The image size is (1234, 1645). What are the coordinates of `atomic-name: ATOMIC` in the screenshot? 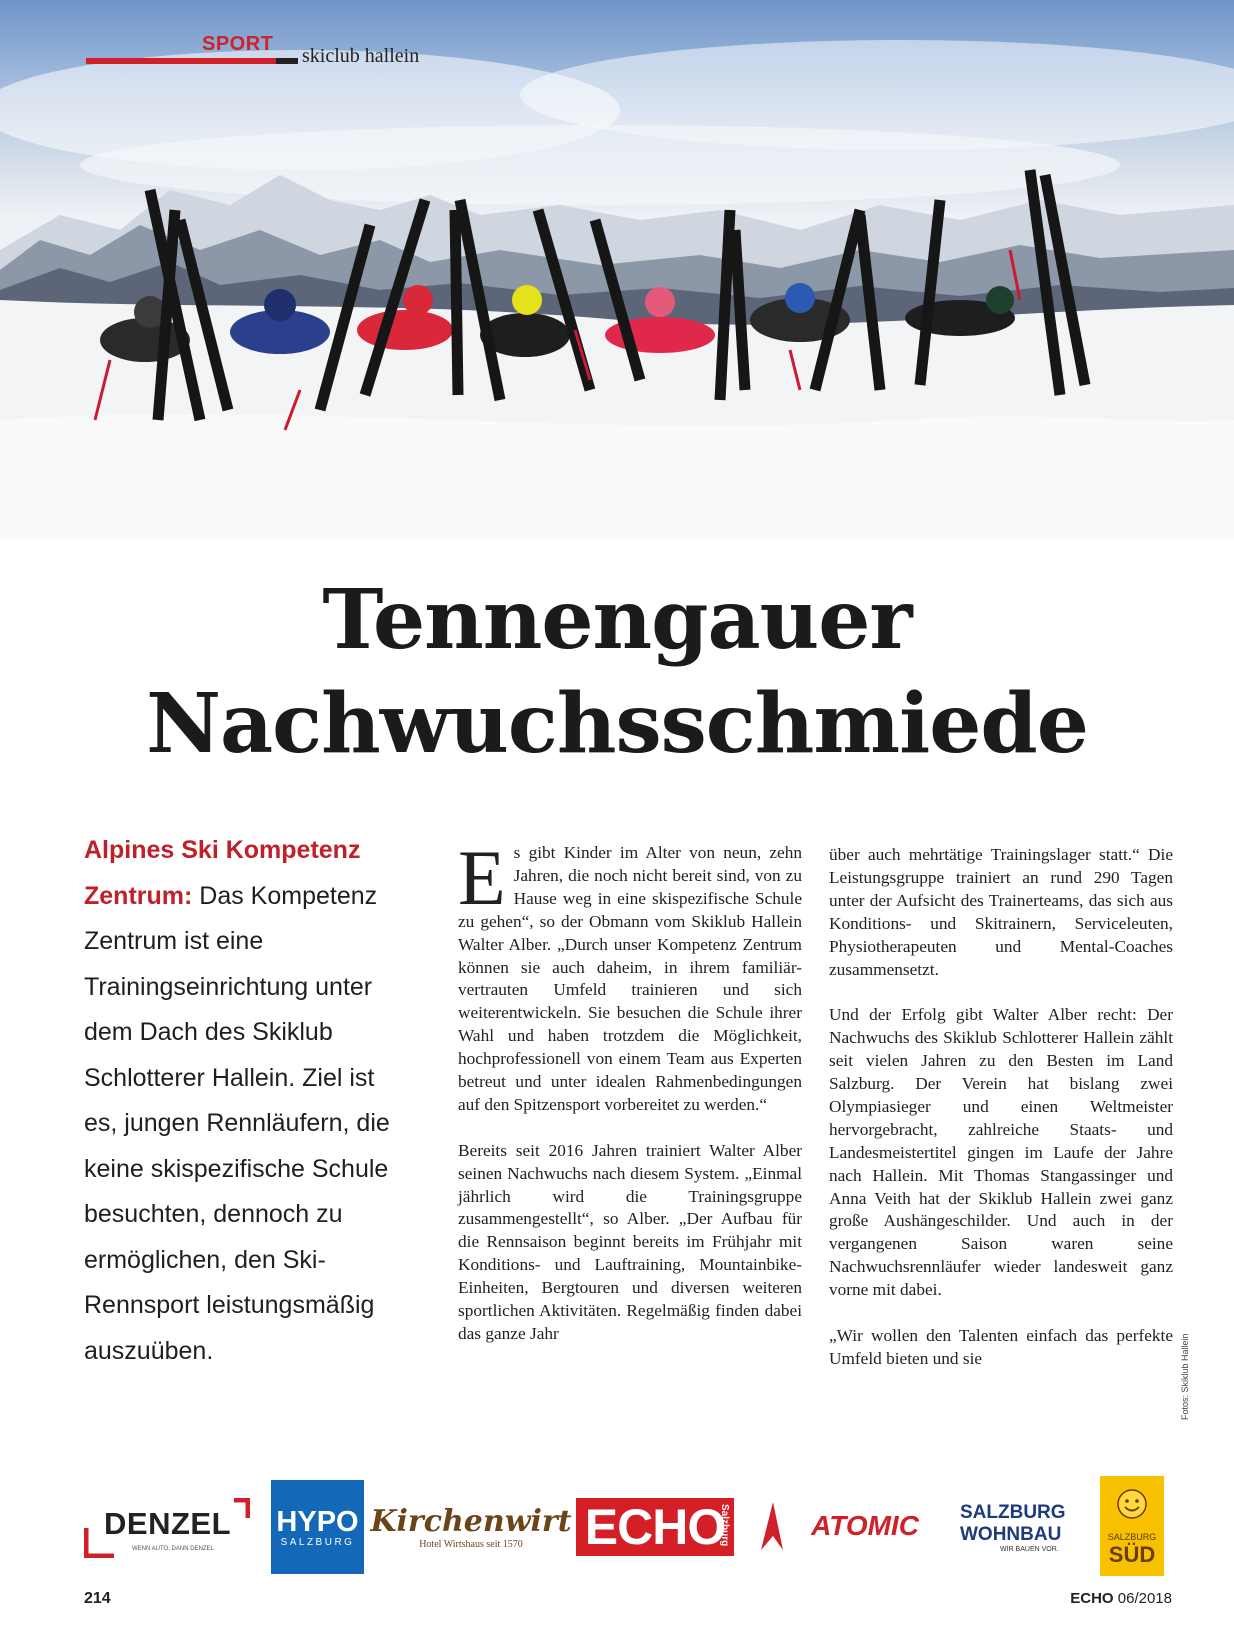 It's located at (865, 1525).